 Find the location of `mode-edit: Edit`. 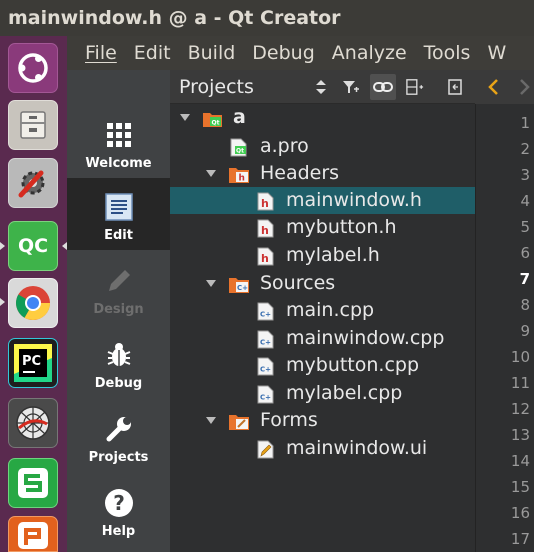

mode-edit: Edit is located at coordinates (118, 214).